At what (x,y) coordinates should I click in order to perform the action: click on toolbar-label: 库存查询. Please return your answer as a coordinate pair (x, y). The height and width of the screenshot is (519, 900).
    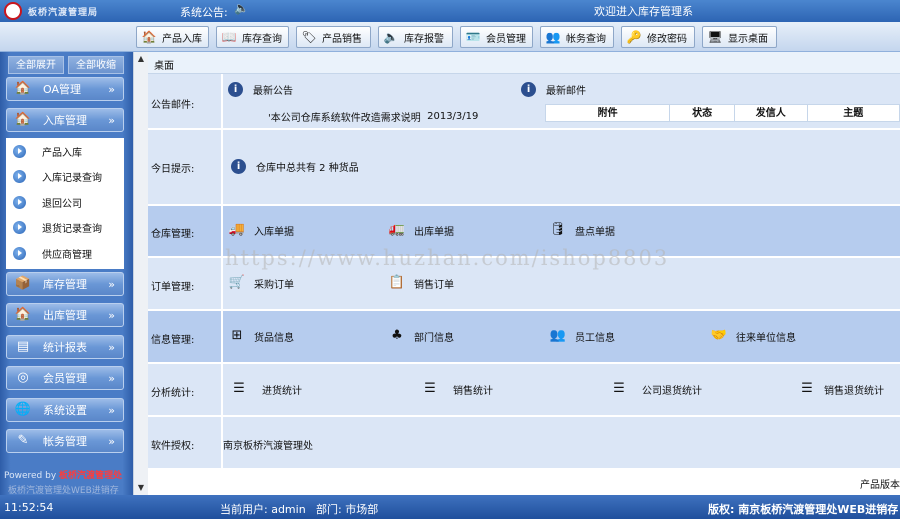
    Looking at the image, I should click on (262, 39).